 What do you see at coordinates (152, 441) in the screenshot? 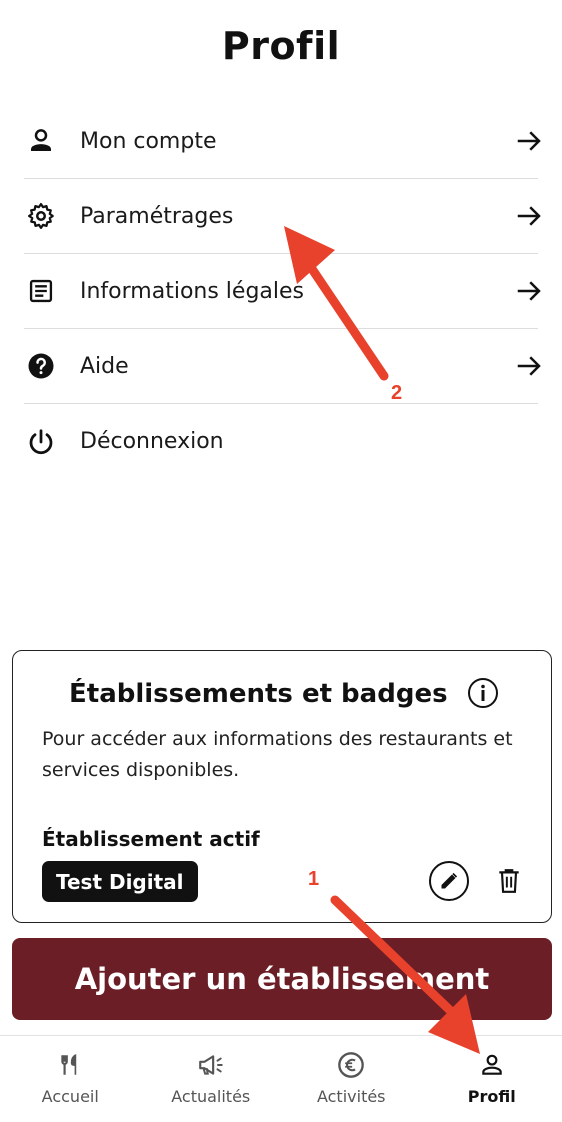
I see `menu-item-label: Déconnexion` at bounding box center [152, 441].